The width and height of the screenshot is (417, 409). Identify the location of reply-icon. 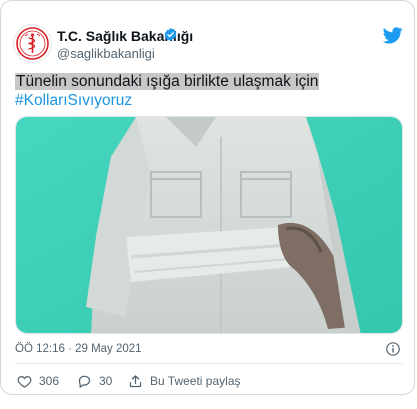
(84, 381).